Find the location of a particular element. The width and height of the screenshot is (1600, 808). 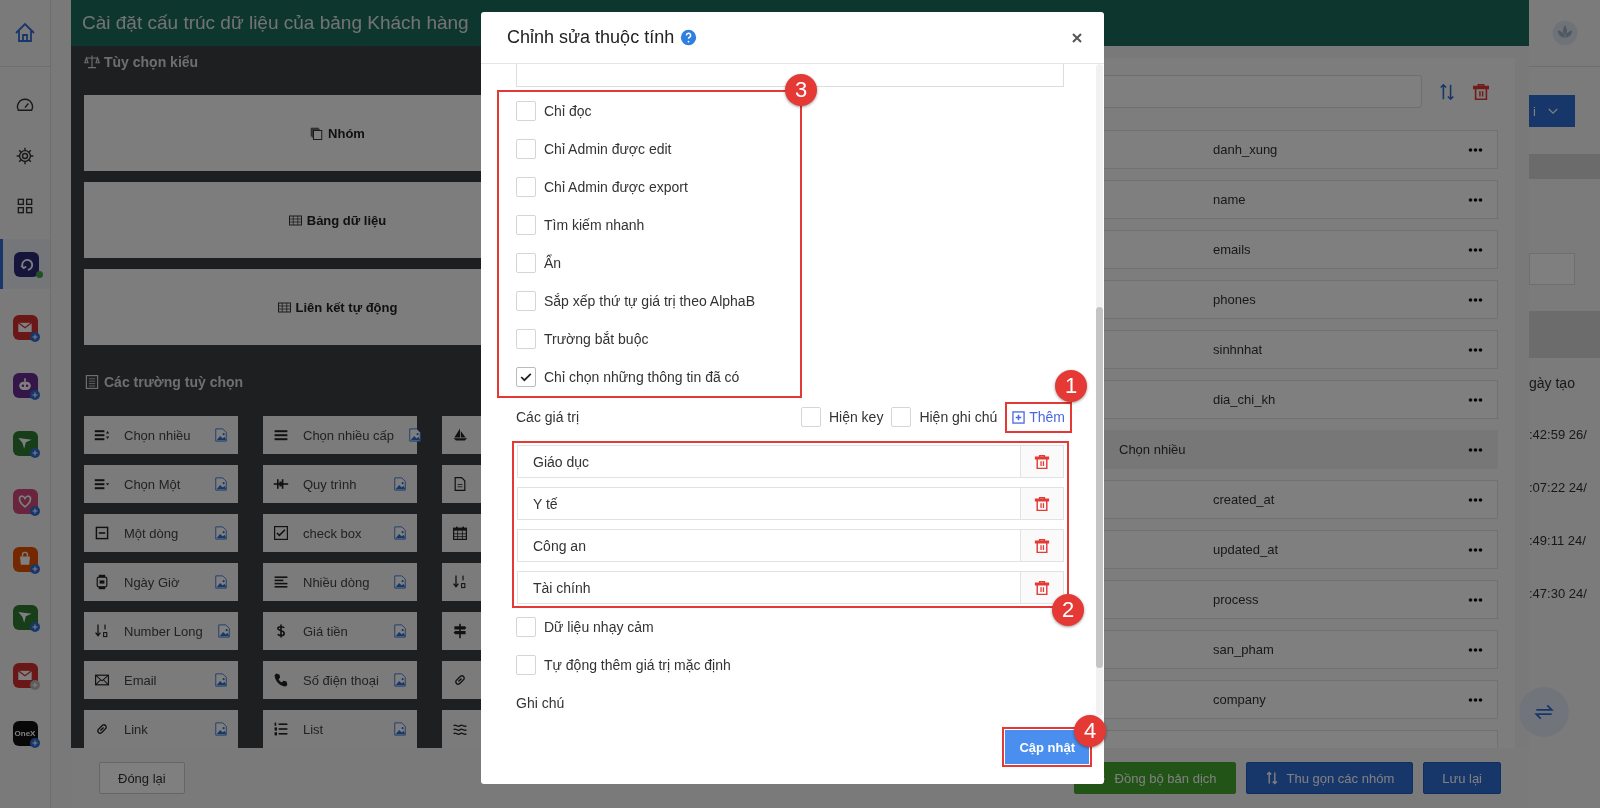

option-label: Hiện key is located at coordinates (856, 417).